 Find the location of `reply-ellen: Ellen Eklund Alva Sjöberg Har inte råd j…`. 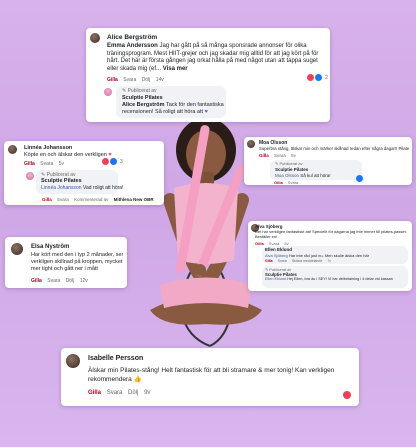

reply-ellen: Ellen Eklund Alva Sjöberg Har inte råd j… is located at coordinates (335, 255).